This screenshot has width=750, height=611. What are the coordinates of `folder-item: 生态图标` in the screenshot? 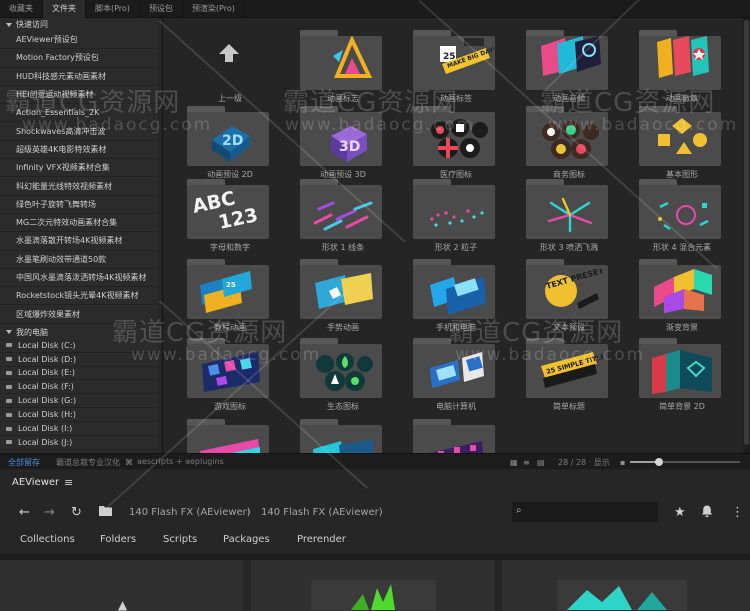 It's located at (343, 376).